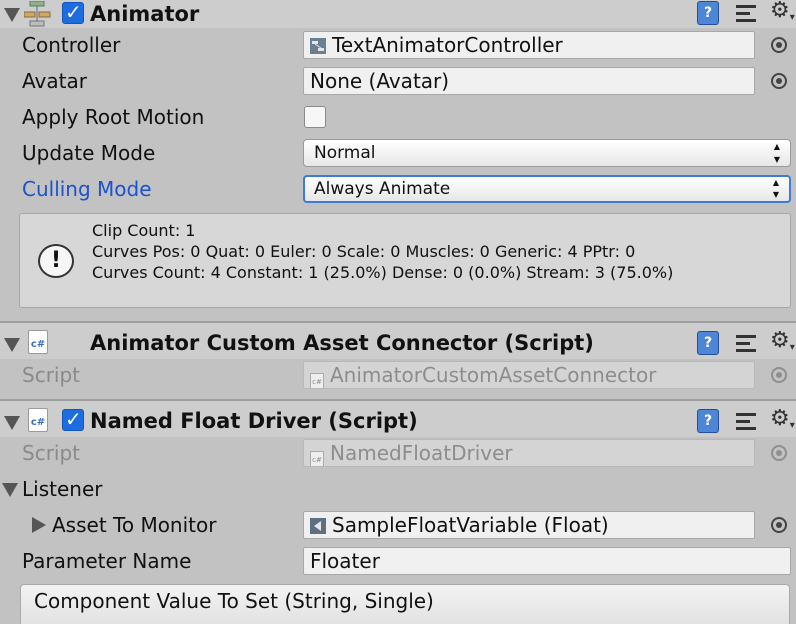 The height and width of the screenshot is (624, 796). Describe the element at coordinates (144, 230) in the screenshot. I see `clip-count-text: Clip Count: 1` at that location.